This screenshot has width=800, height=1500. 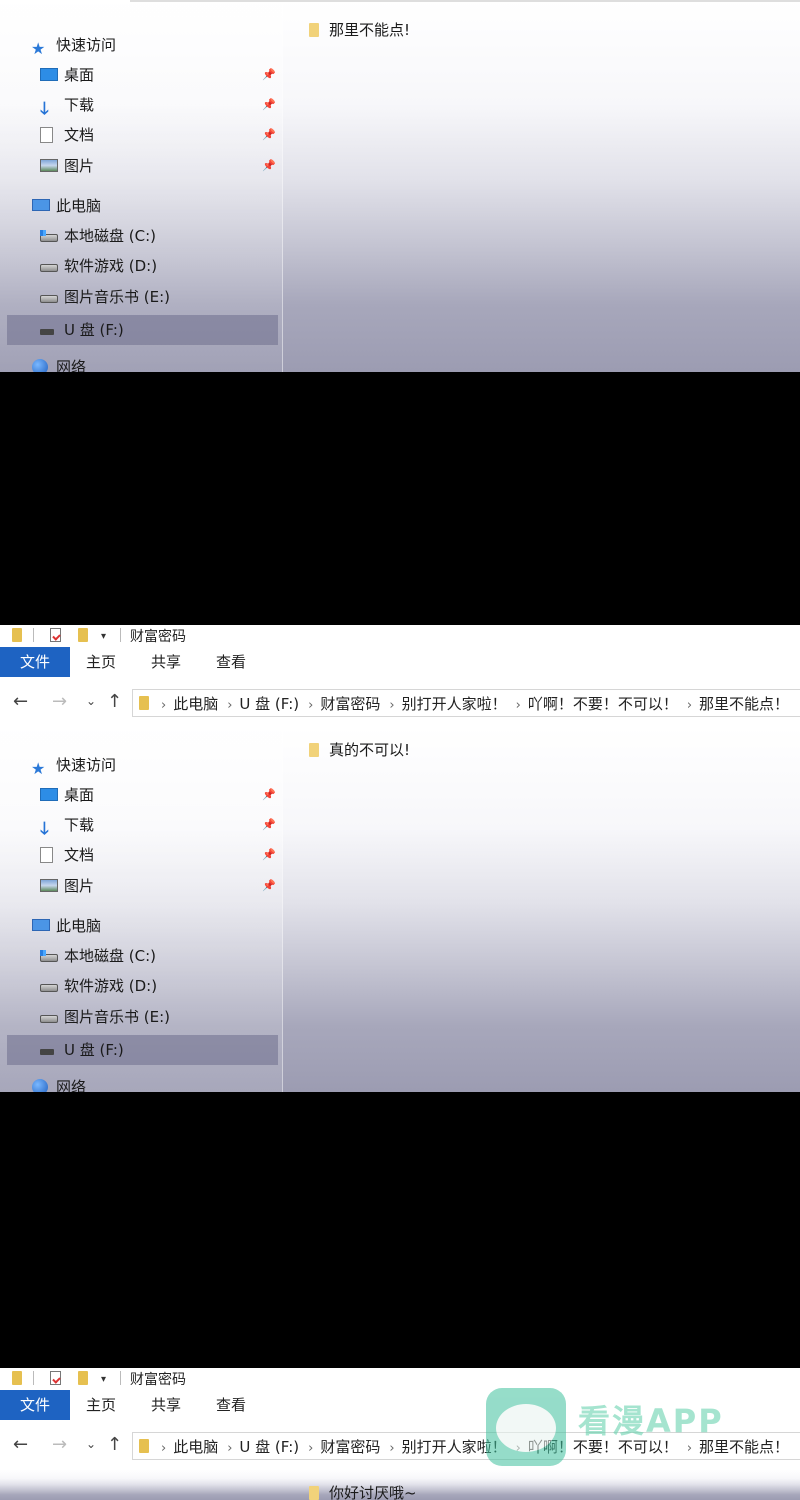 What do you see at coordinates (465, 1) in the screenshot?
I see `address-bar-edge` at bounding box center [465, 1].